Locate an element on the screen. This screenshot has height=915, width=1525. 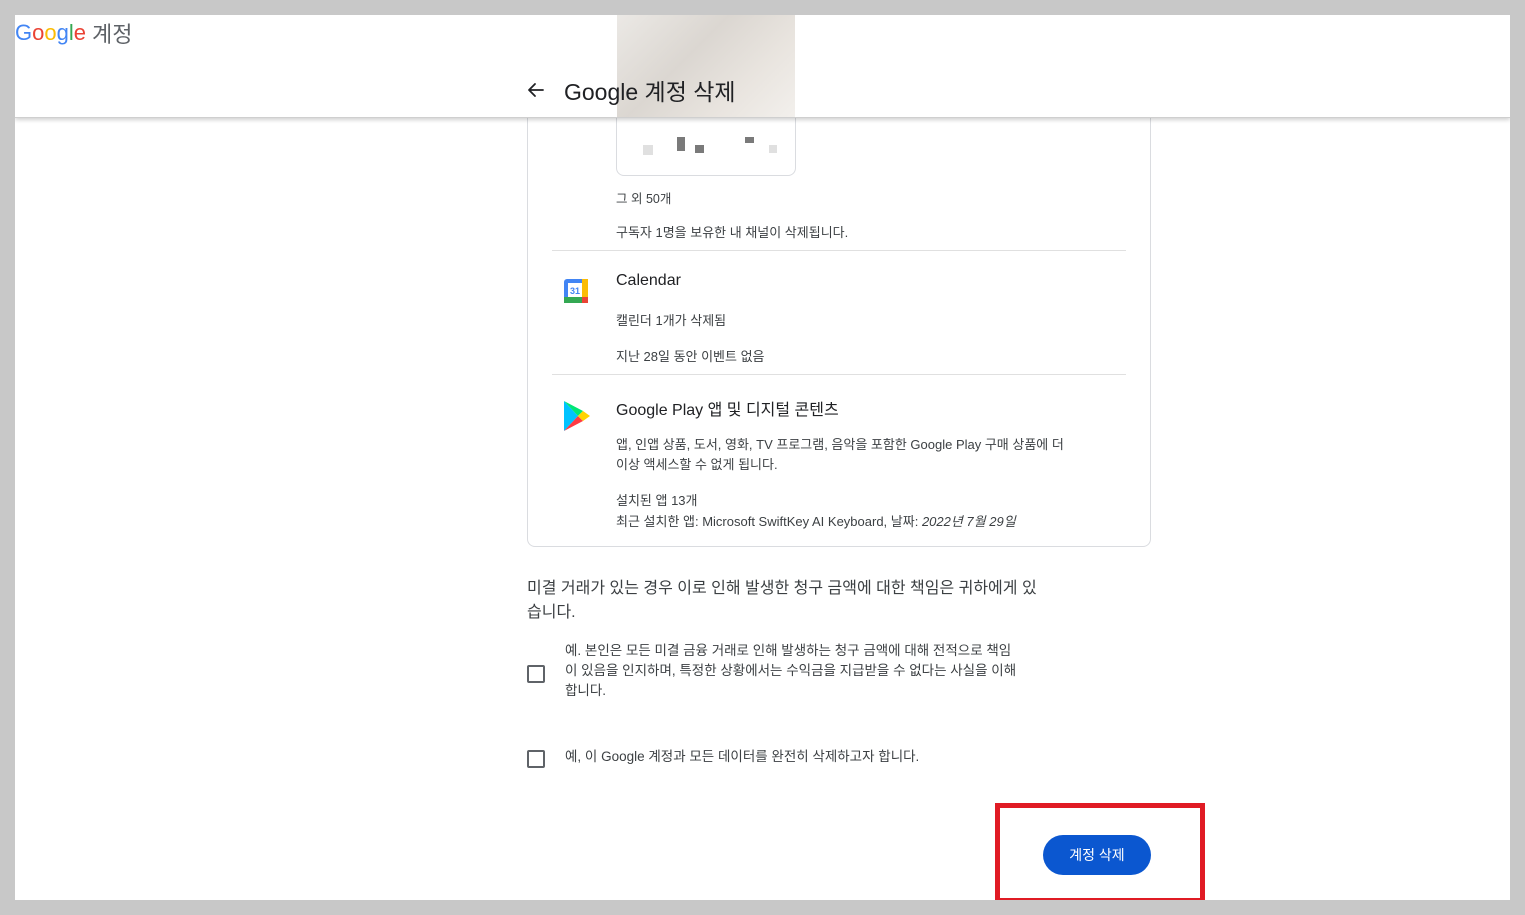
calendar-title: Calendar is located at coordinates (648, 280).